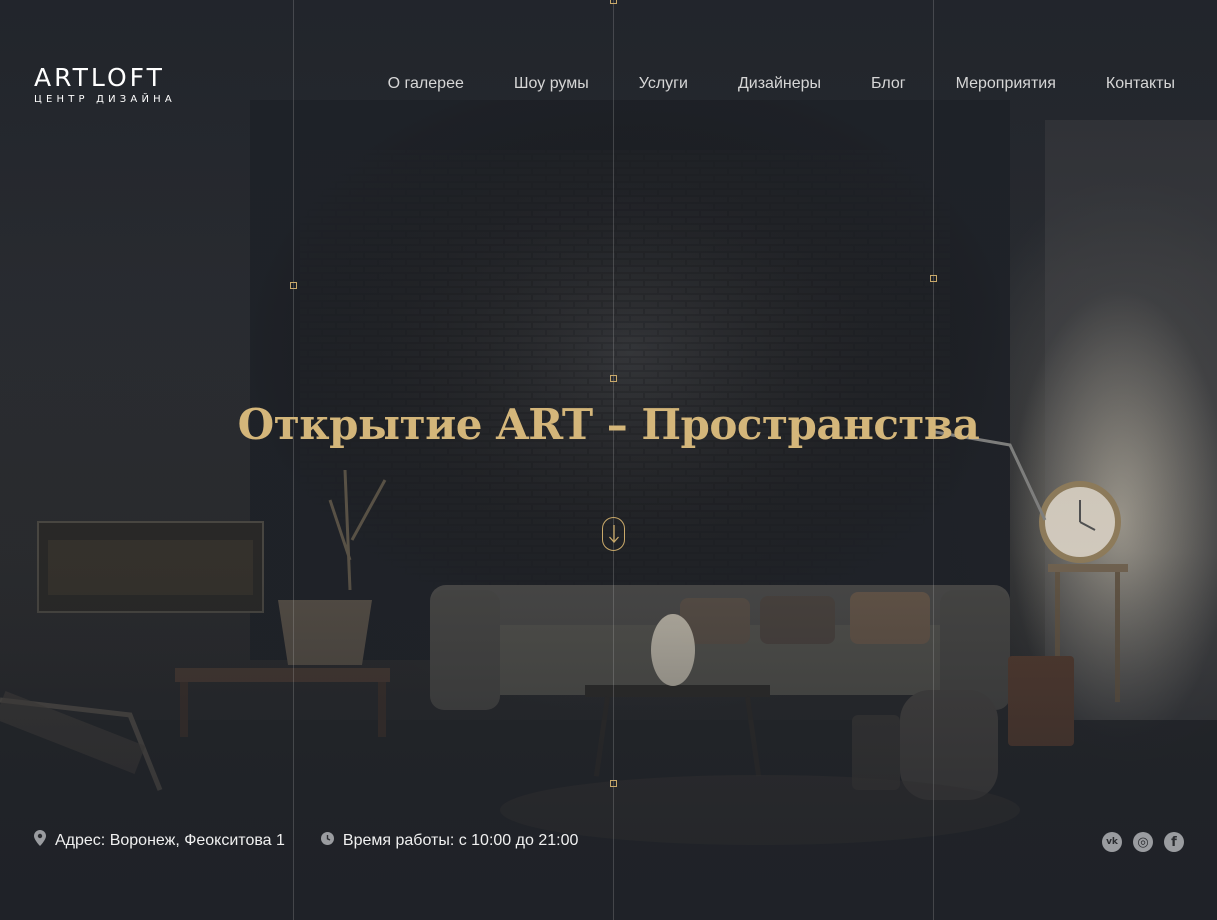  I want to click on hero-title: Открытие ART – Пространства, so click(608, 424).